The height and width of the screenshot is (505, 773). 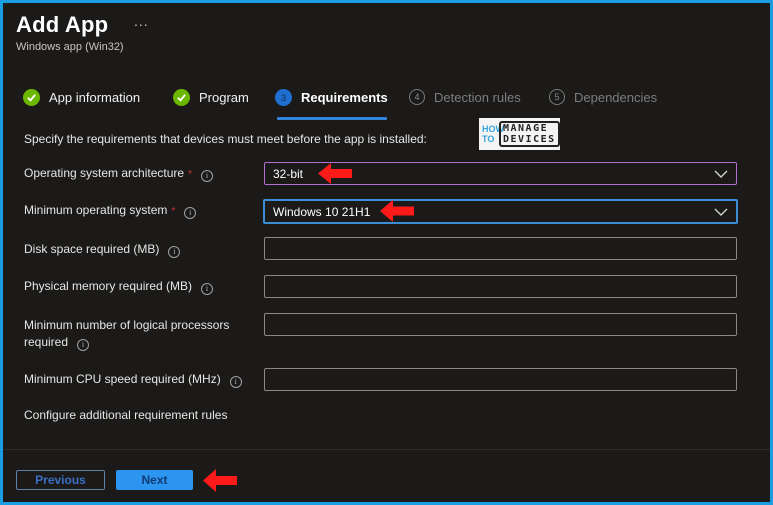 What do you see at coordinates (104, 173) in the screenshot?
I see `label-text: Operating system architecture` at bounding box center [104, 173].